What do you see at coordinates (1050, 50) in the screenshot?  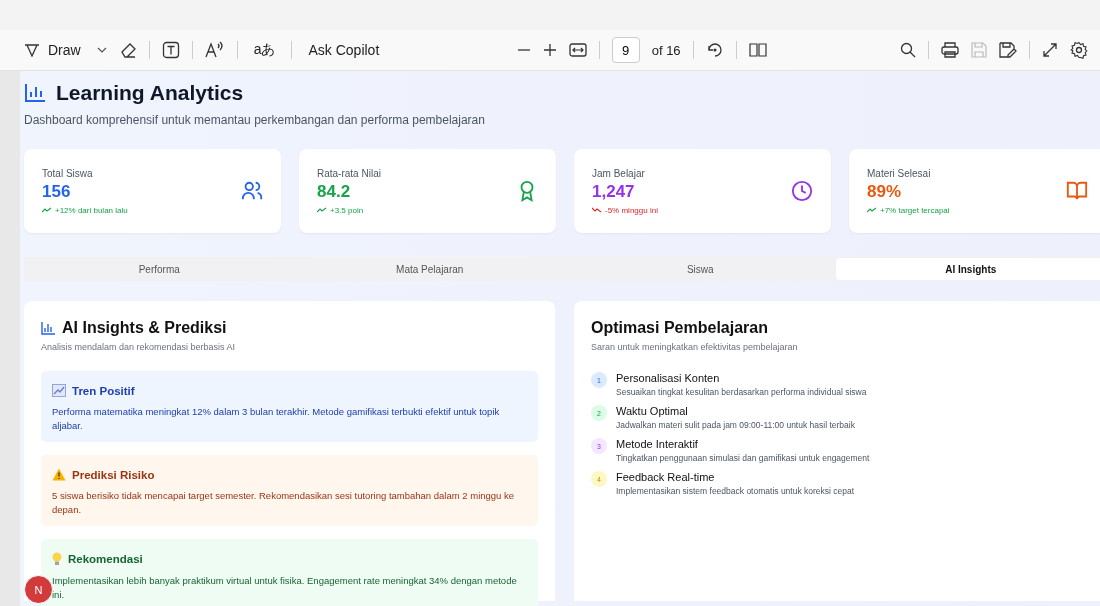 I see `expand-icon` at bounding box center [1050, 50].